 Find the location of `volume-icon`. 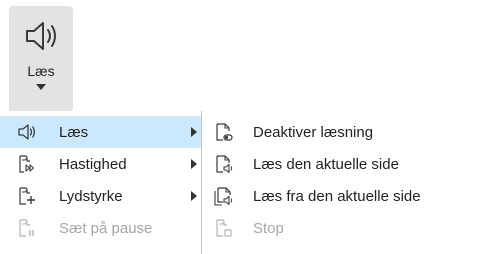

volume-icon is located at coordinates (27, 196).